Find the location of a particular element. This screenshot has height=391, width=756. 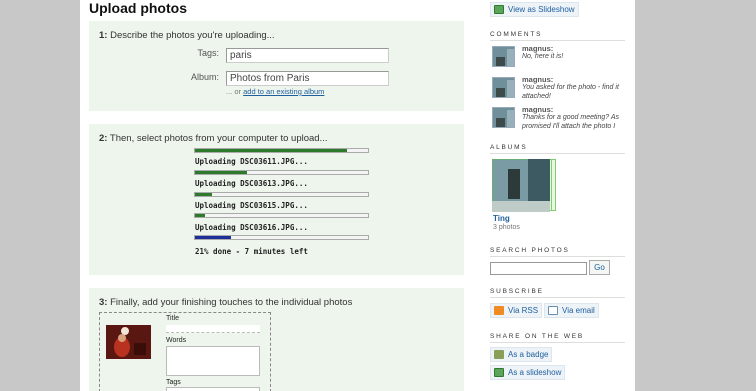

via-rss-label: Via RSS is located at coordinates (523, 310).